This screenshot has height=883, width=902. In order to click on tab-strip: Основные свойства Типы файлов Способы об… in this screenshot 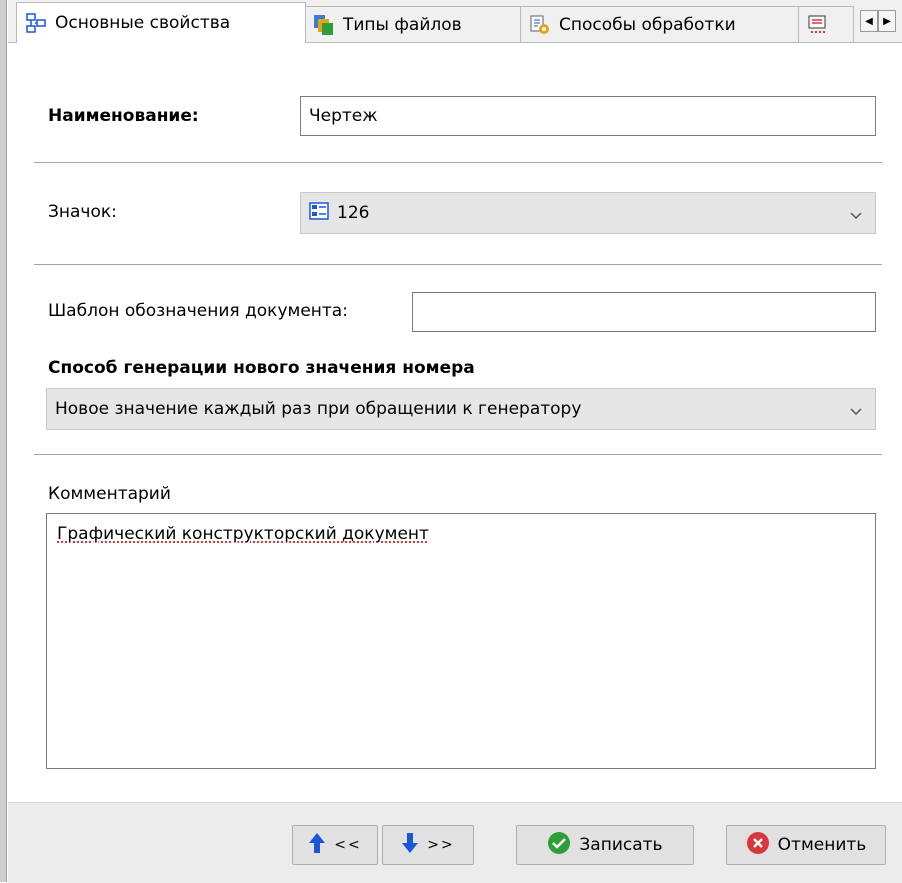, I will do `click(455, 21)`.